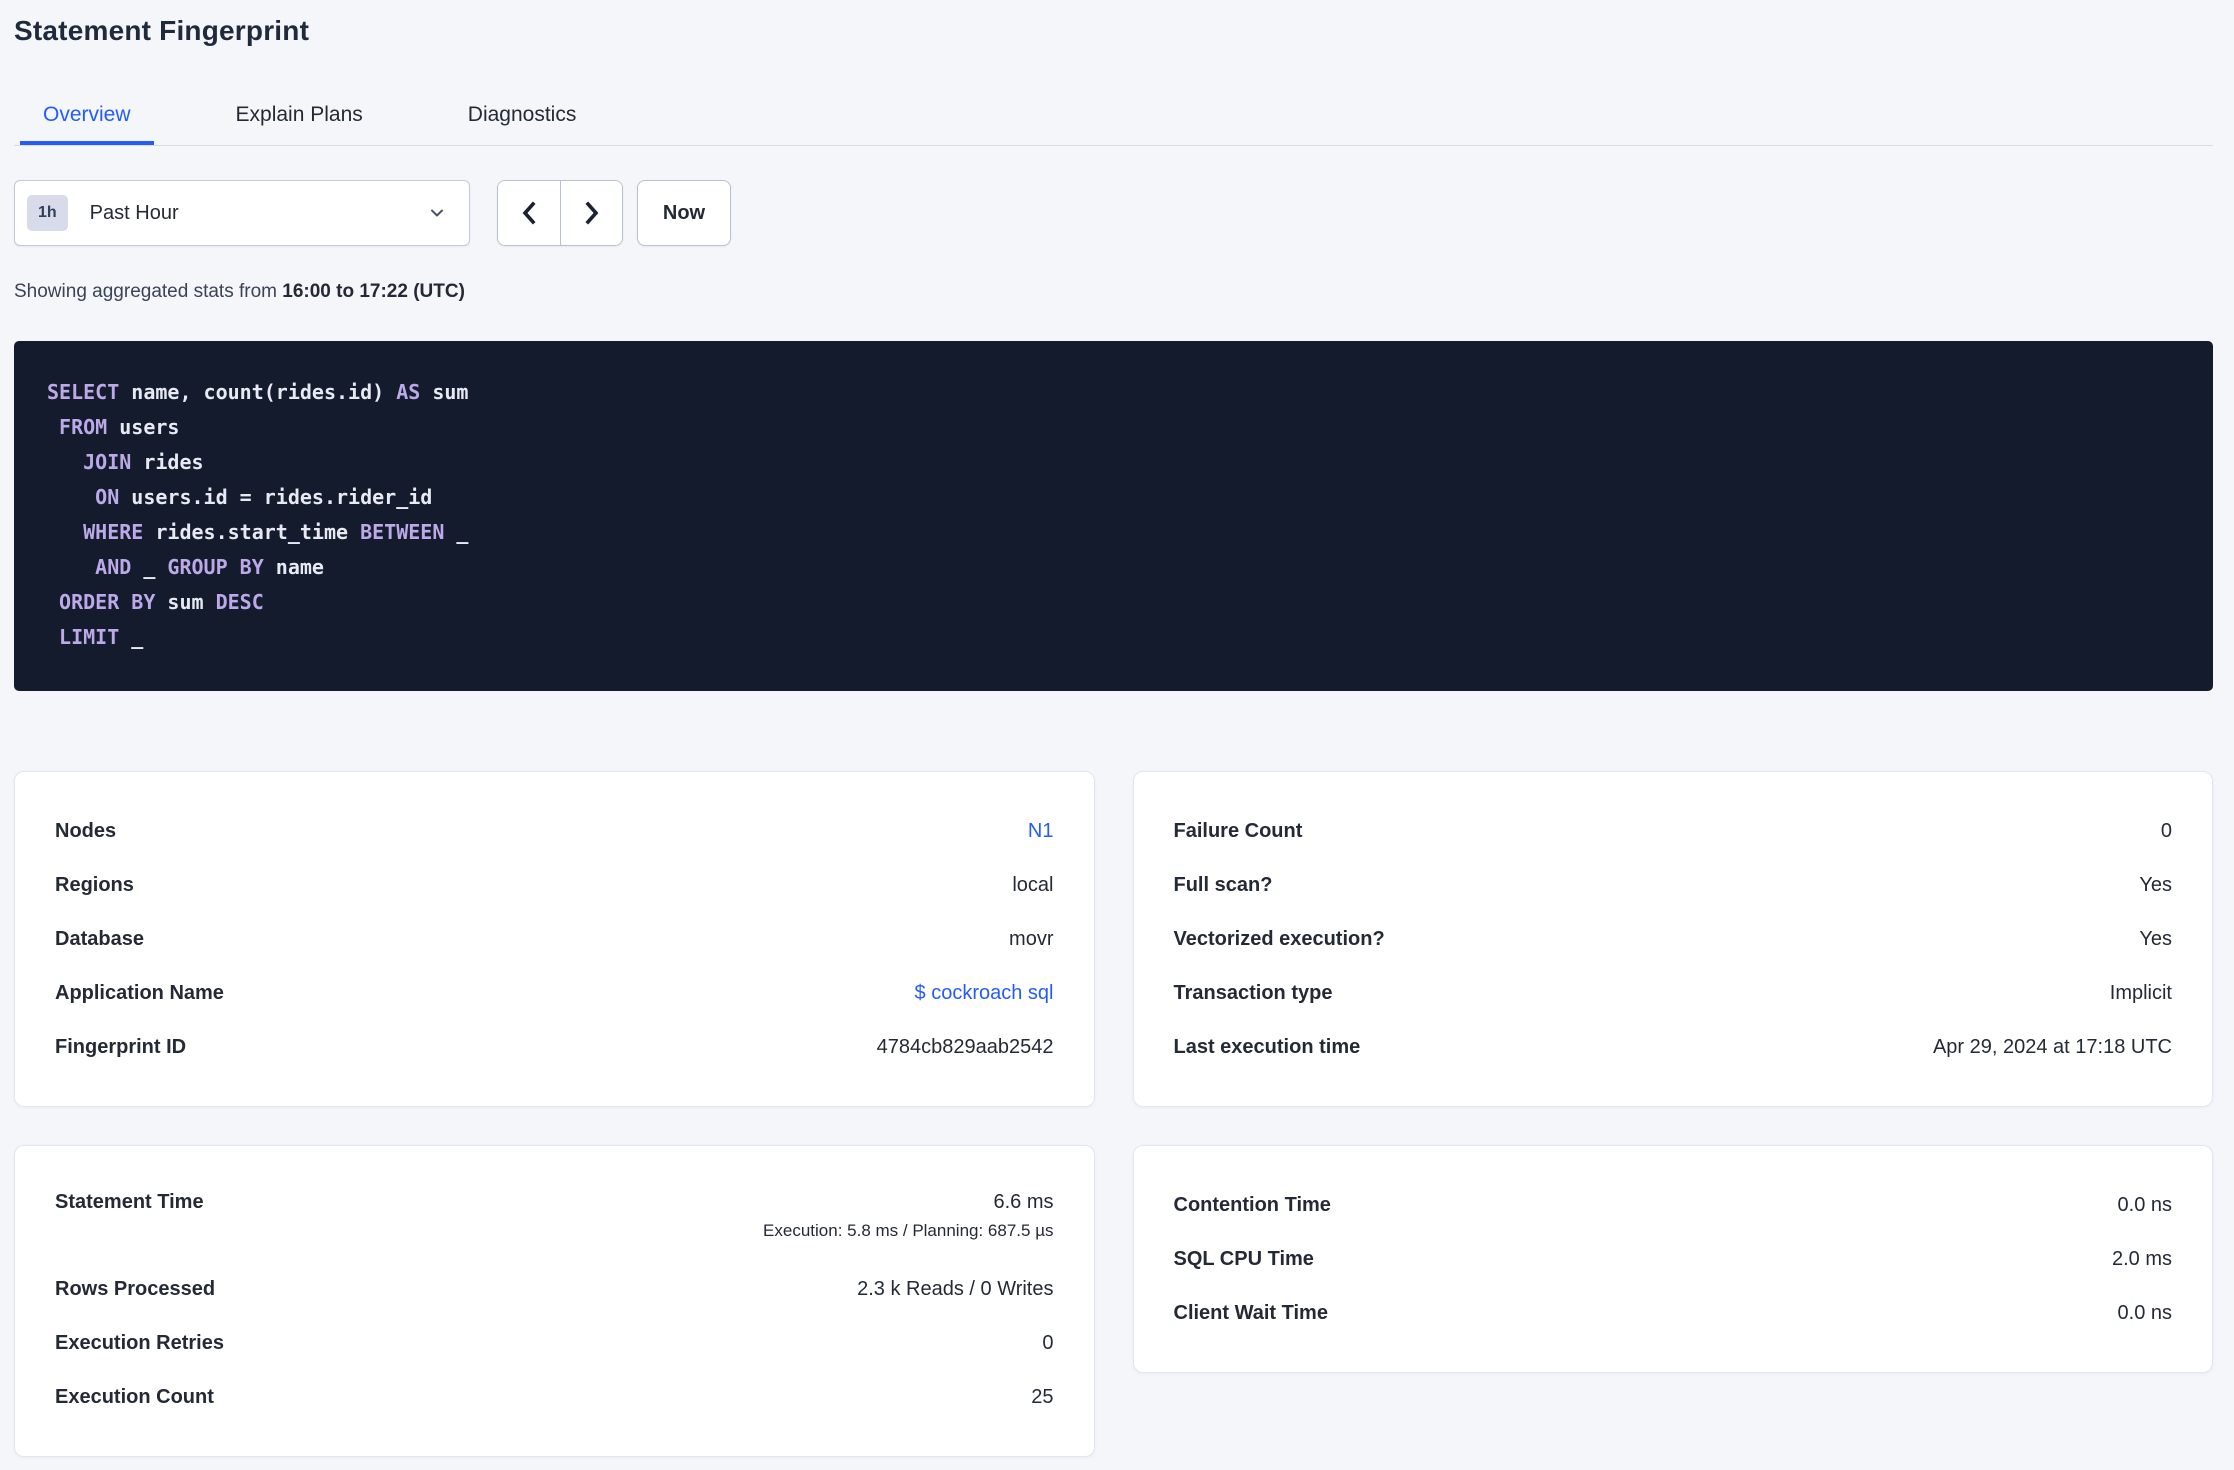 The image size is (2234, 1470). What do you see at coordinates (258, 392) in the screenshot?
I see `sql-line: SELECT name, count(rides.id) AS sum` at bounding box center [258, 392].